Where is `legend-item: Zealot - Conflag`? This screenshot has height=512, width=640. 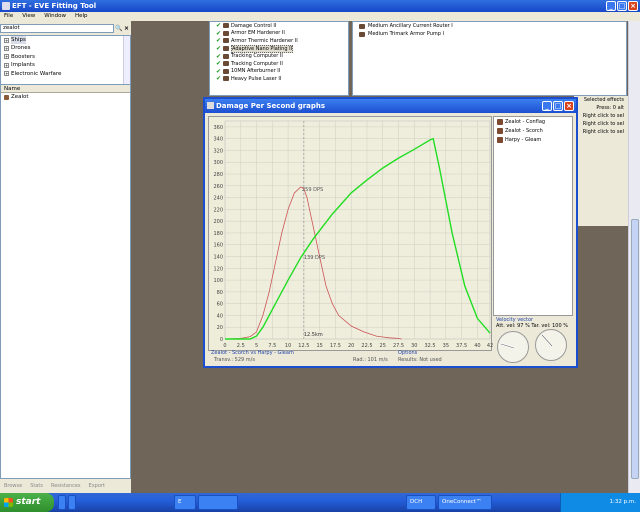 legend-item: Zealot - Conflag is located at coordinates (533, 121).